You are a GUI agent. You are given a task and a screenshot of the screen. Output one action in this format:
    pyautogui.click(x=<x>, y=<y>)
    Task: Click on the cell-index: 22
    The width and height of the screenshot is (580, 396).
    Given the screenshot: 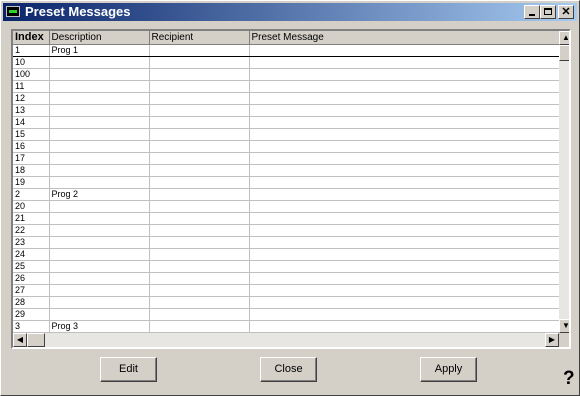 What is the action you would take?
    pyautogui.click(x=31, y=230)
    